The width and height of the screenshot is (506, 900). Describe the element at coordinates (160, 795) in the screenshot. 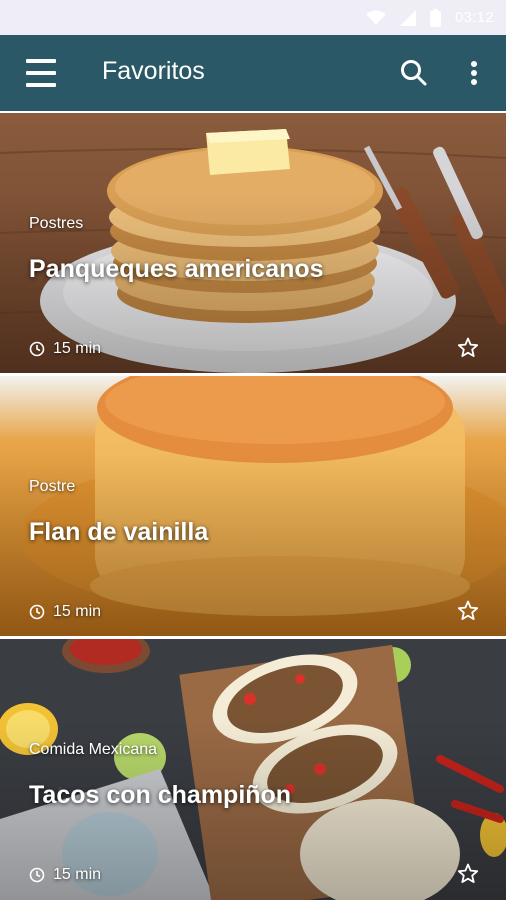

I see `recipe-name: Tacos con champiñon` at that location.